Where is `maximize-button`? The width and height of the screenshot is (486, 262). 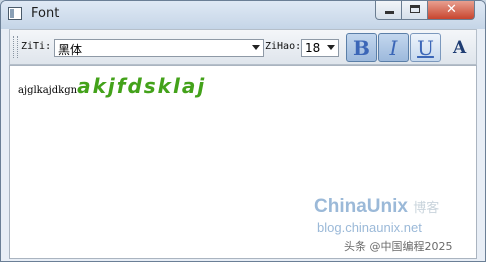 maximize-button is located at coordinates (414, 10).